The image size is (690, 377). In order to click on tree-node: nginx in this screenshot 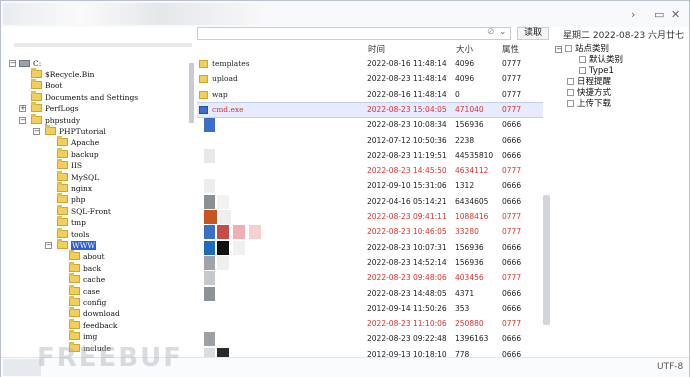, I will do `click(74, 188)`.